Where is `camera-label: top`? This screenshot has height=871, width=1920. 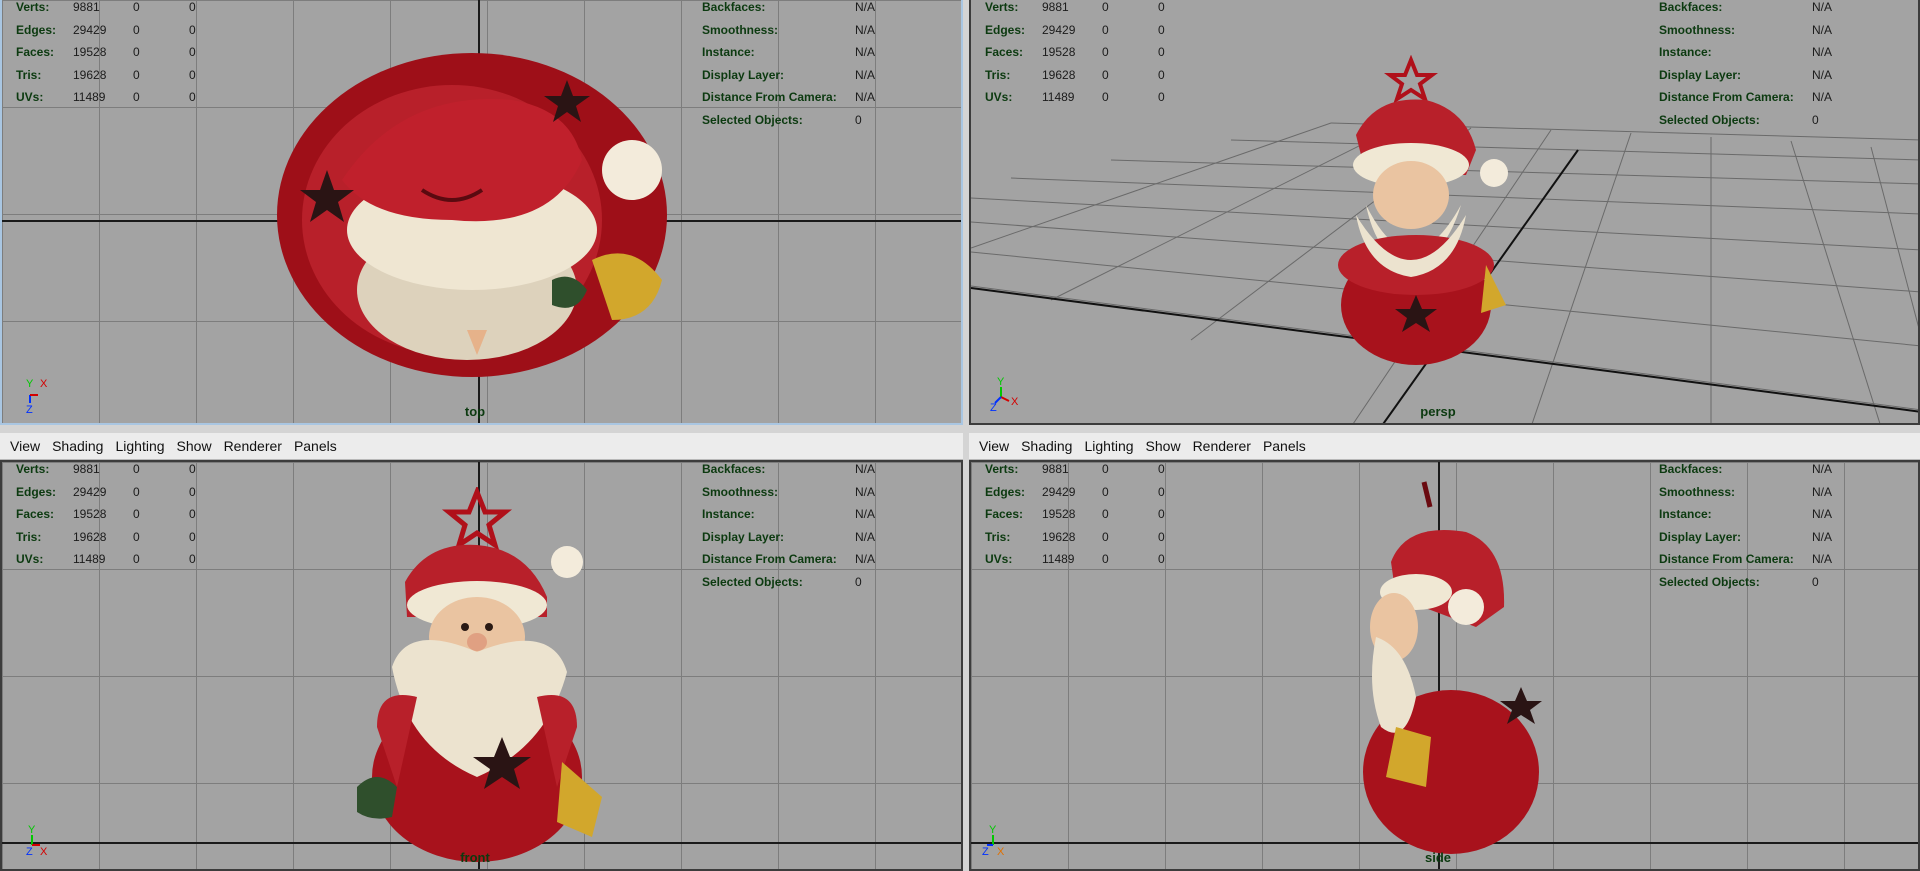
camera-label: top is located at coordinates (475, 411).